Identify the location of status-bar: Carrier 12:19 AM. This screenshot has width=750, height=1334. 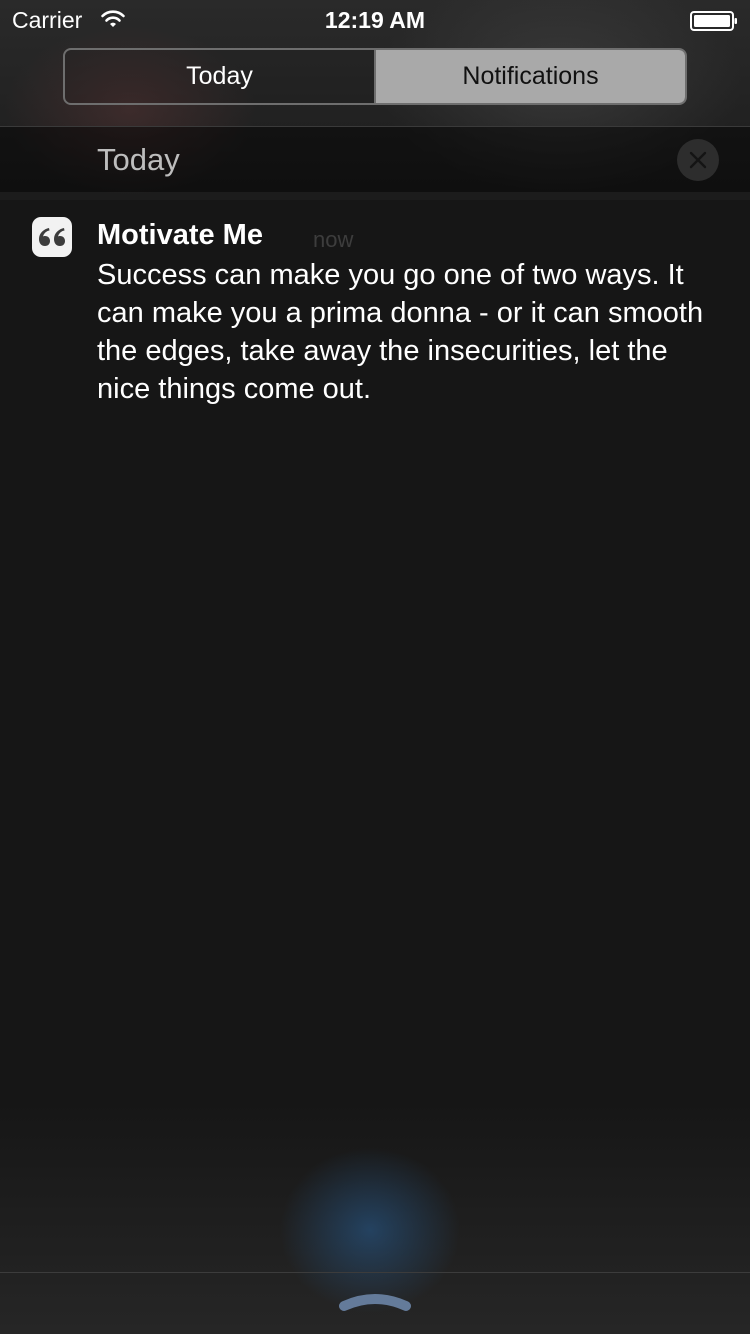
(375, 20).